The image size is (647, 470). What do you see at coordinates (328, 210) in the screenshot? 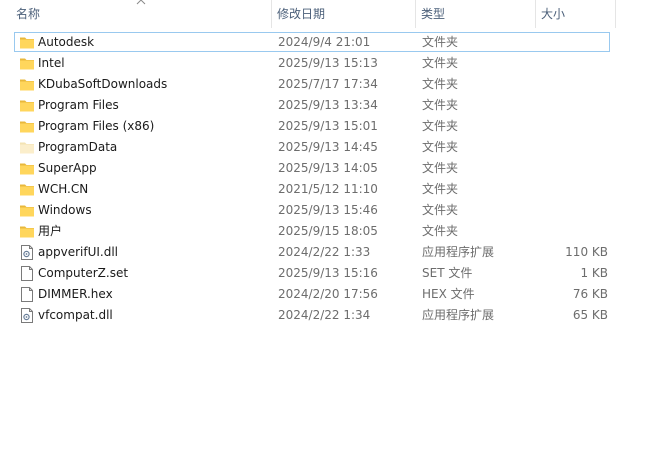
I see `file-modified-date: 2025/9/13 15:46` at bounding box center [328, 210].